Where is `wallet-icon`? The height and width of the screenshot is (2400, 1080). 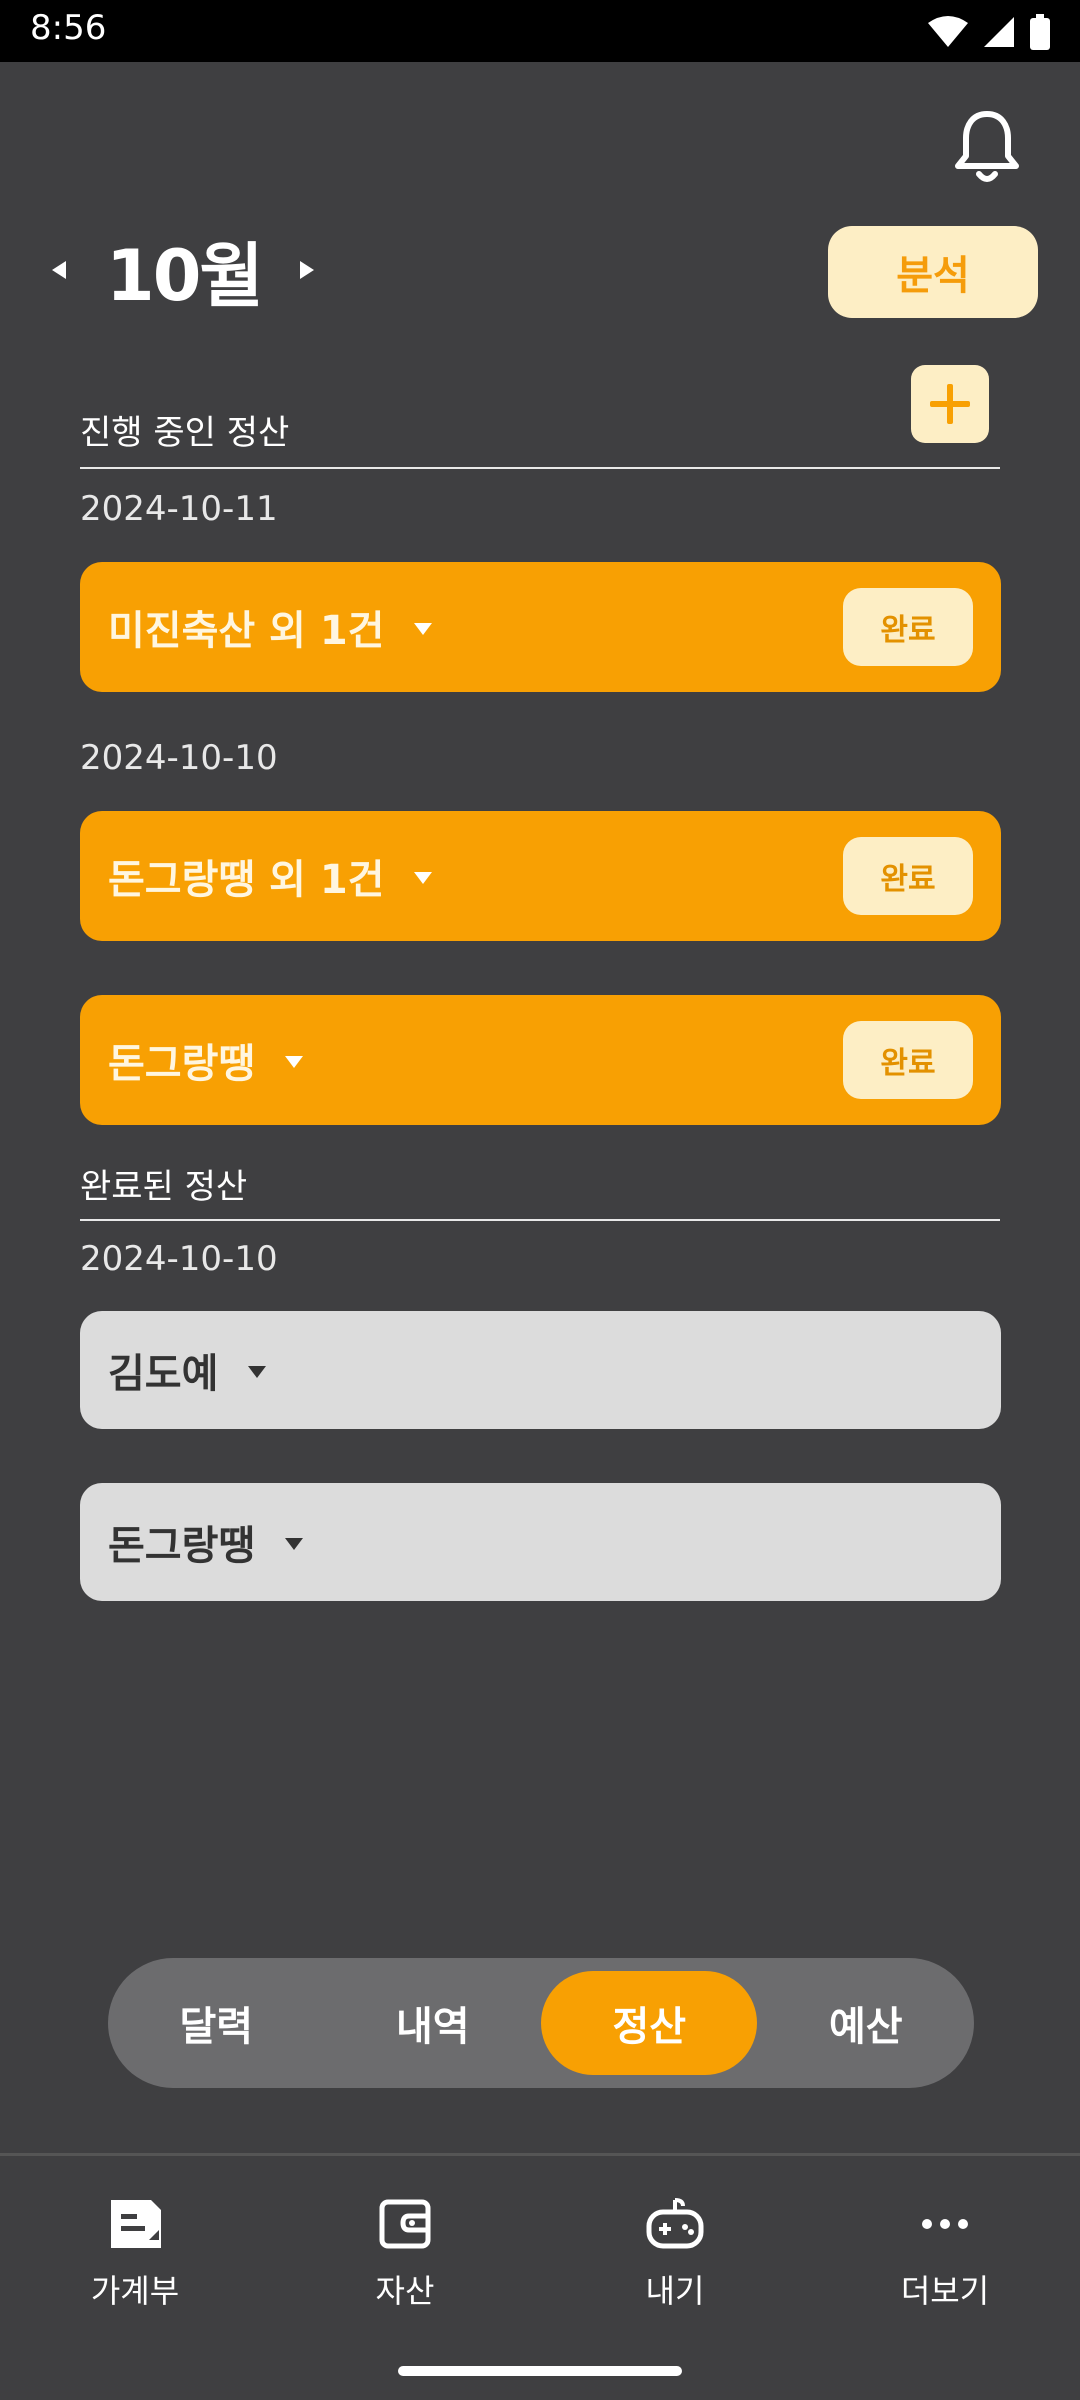
wallet-icon is located at coordinates (405, 2224).